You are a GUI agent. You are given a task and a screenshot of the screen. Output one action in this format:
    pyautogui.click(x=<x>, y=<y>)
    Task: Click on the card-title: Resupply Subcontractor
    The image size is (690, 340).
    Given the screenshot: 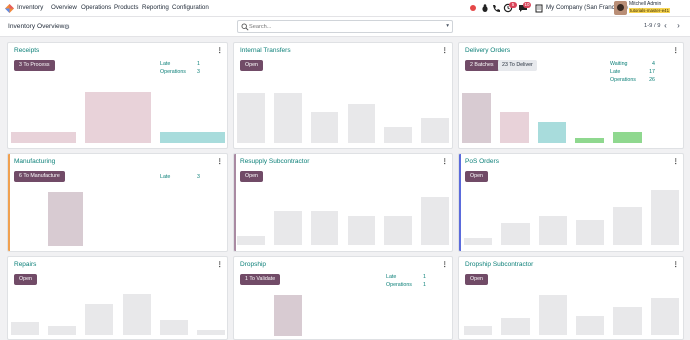 What is the action you would take?
    pyautogui.click(x=274, y=161)
    